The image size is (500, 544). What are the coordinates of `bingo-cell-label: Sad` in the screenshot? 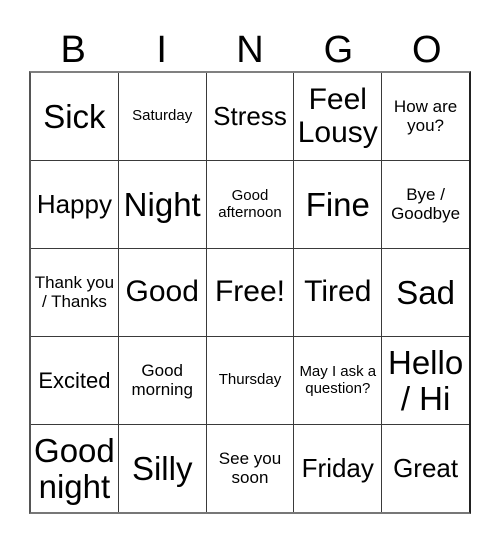 It's located at (425, 292).